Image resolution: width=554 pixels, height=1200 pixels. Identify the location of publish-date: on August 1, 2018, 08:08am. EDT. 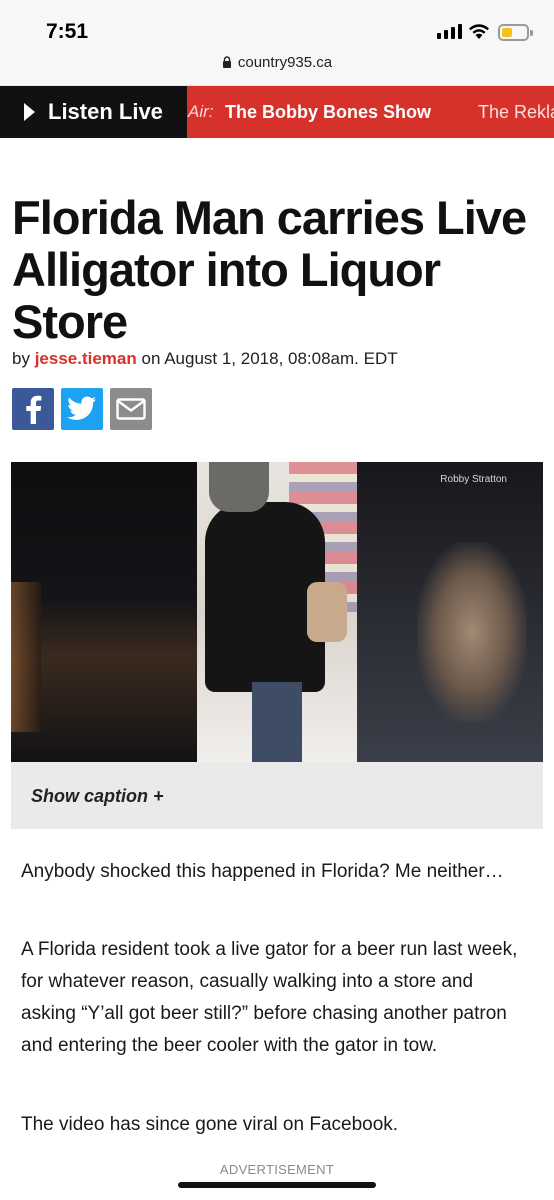
(269, 358).